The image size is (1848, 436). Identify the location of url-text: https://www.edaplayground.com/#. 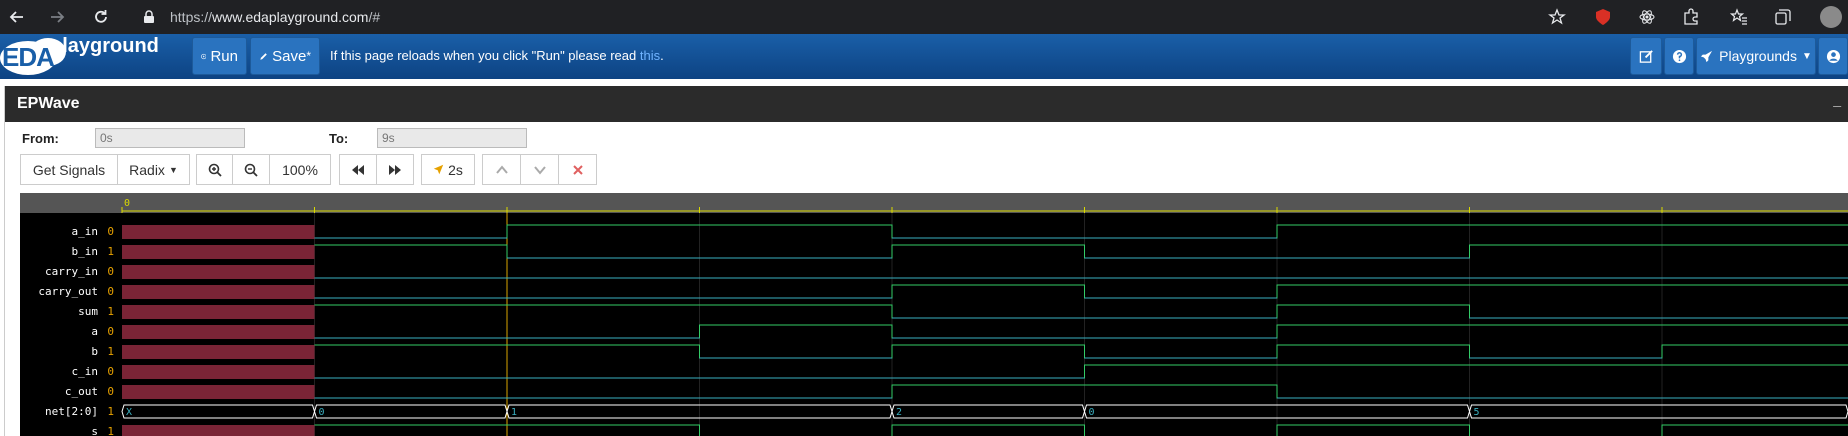
(275, 17).